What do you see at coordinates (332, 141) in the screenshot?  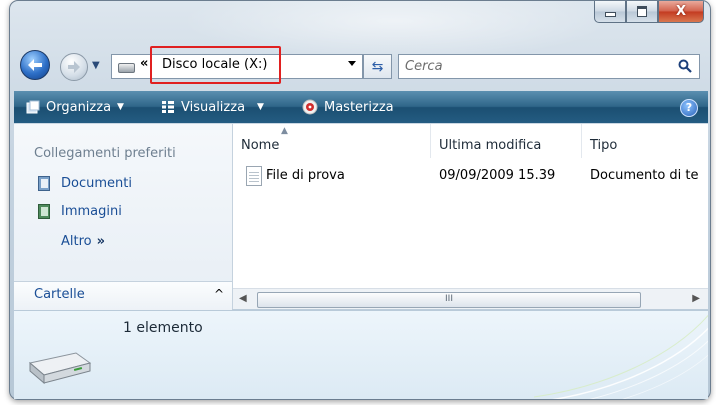 I see `column-header-name: ▲ Nome` at bounding box center [332, 141].